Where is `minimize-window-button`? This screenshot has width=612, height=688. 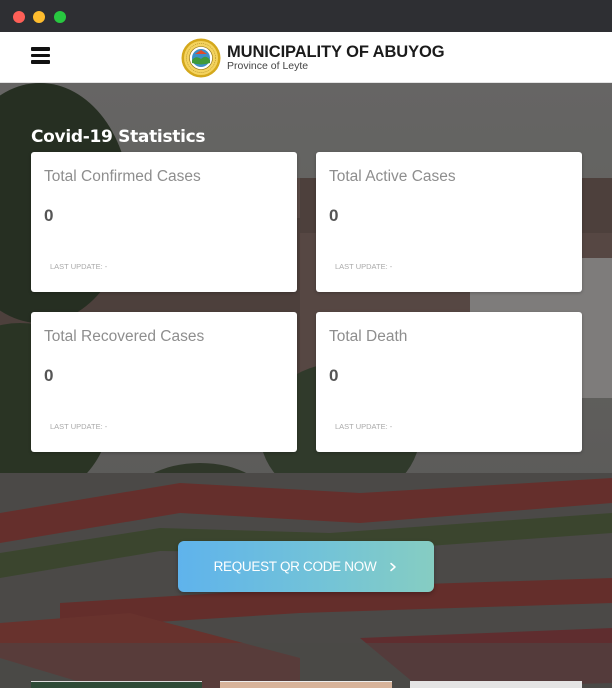
minimize-window-button is located at coordinates (39, 17).